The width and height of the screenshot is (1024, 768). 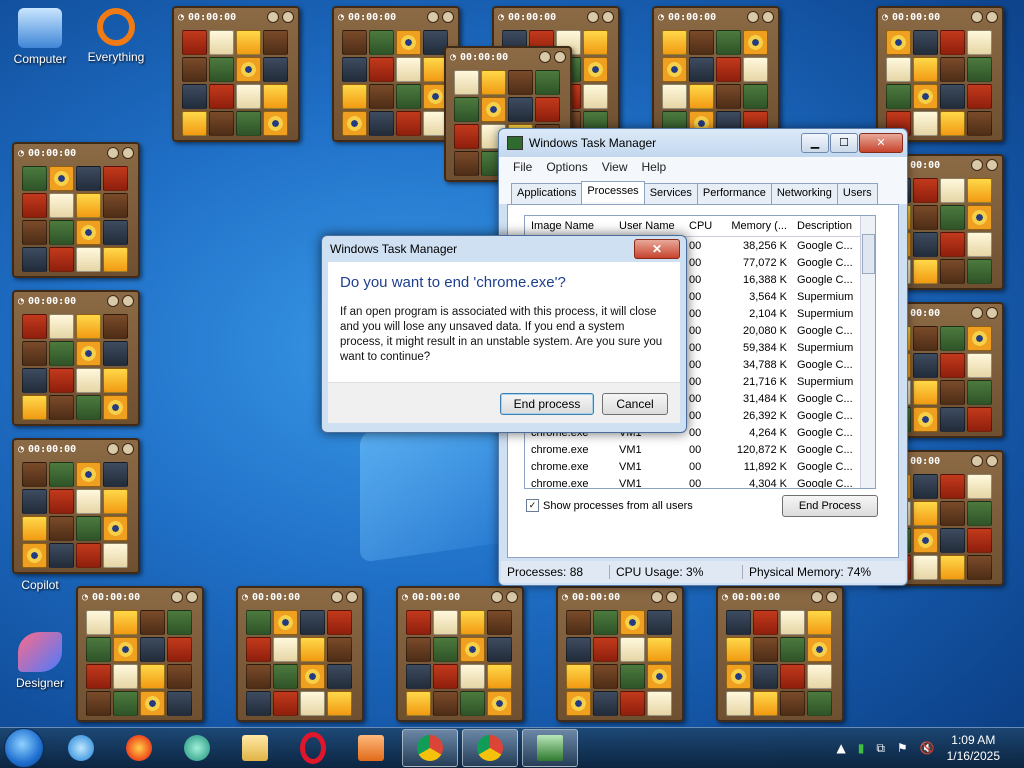 What do you see at coordinates (804, 193) in the screenshot?
I see `tab-networking: Networking` at bounding box center [804, 193].